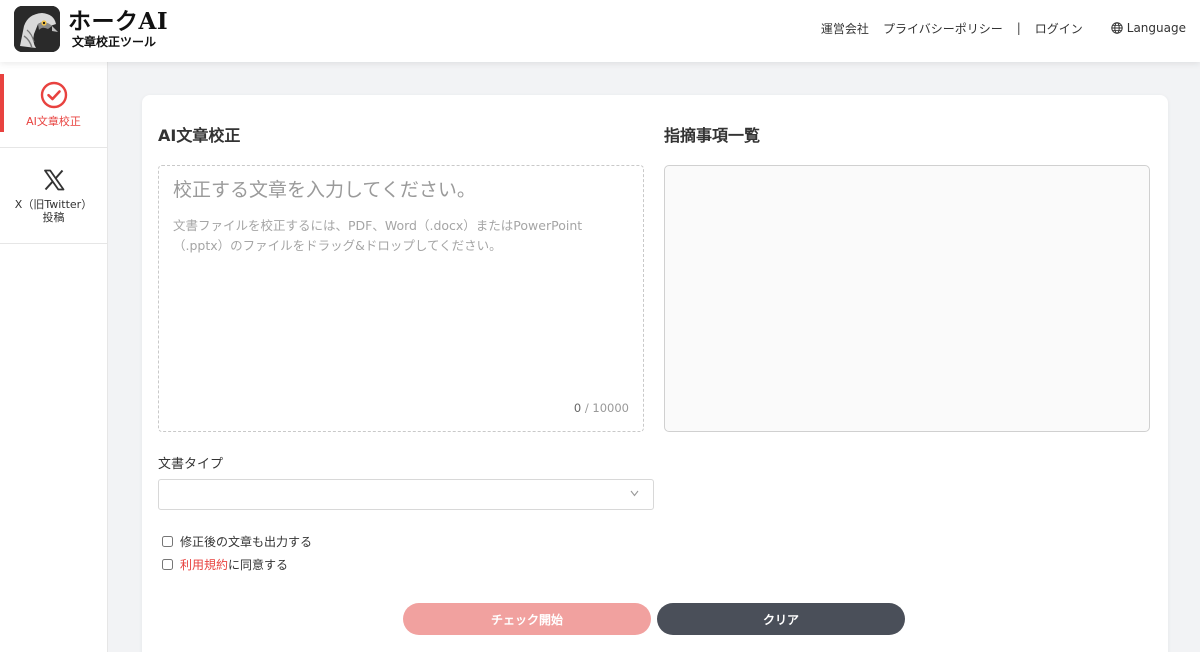 The height and width of the screenshot is (652, 1200). I want to click on sidebar: AI文章校正 X（旧Twitter） 投稿, so click(54, 357).